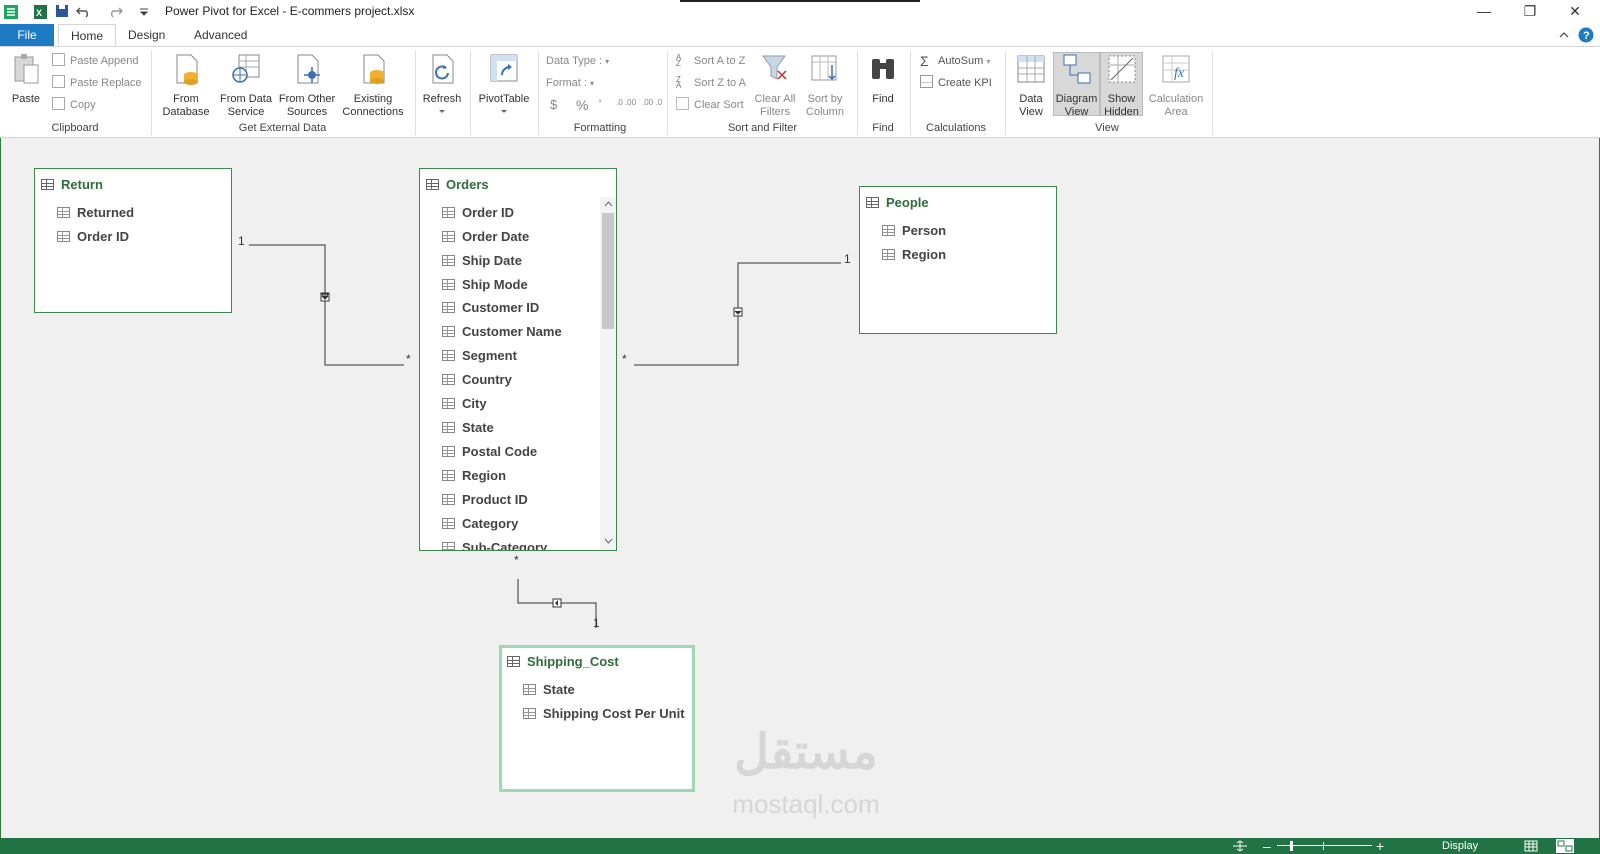 This screenshot has height=854, width=1600. Describe the element at coordinates (604, 714) in the screenshot. I see `column-item: Shipping Cost Per Unit` at that location.